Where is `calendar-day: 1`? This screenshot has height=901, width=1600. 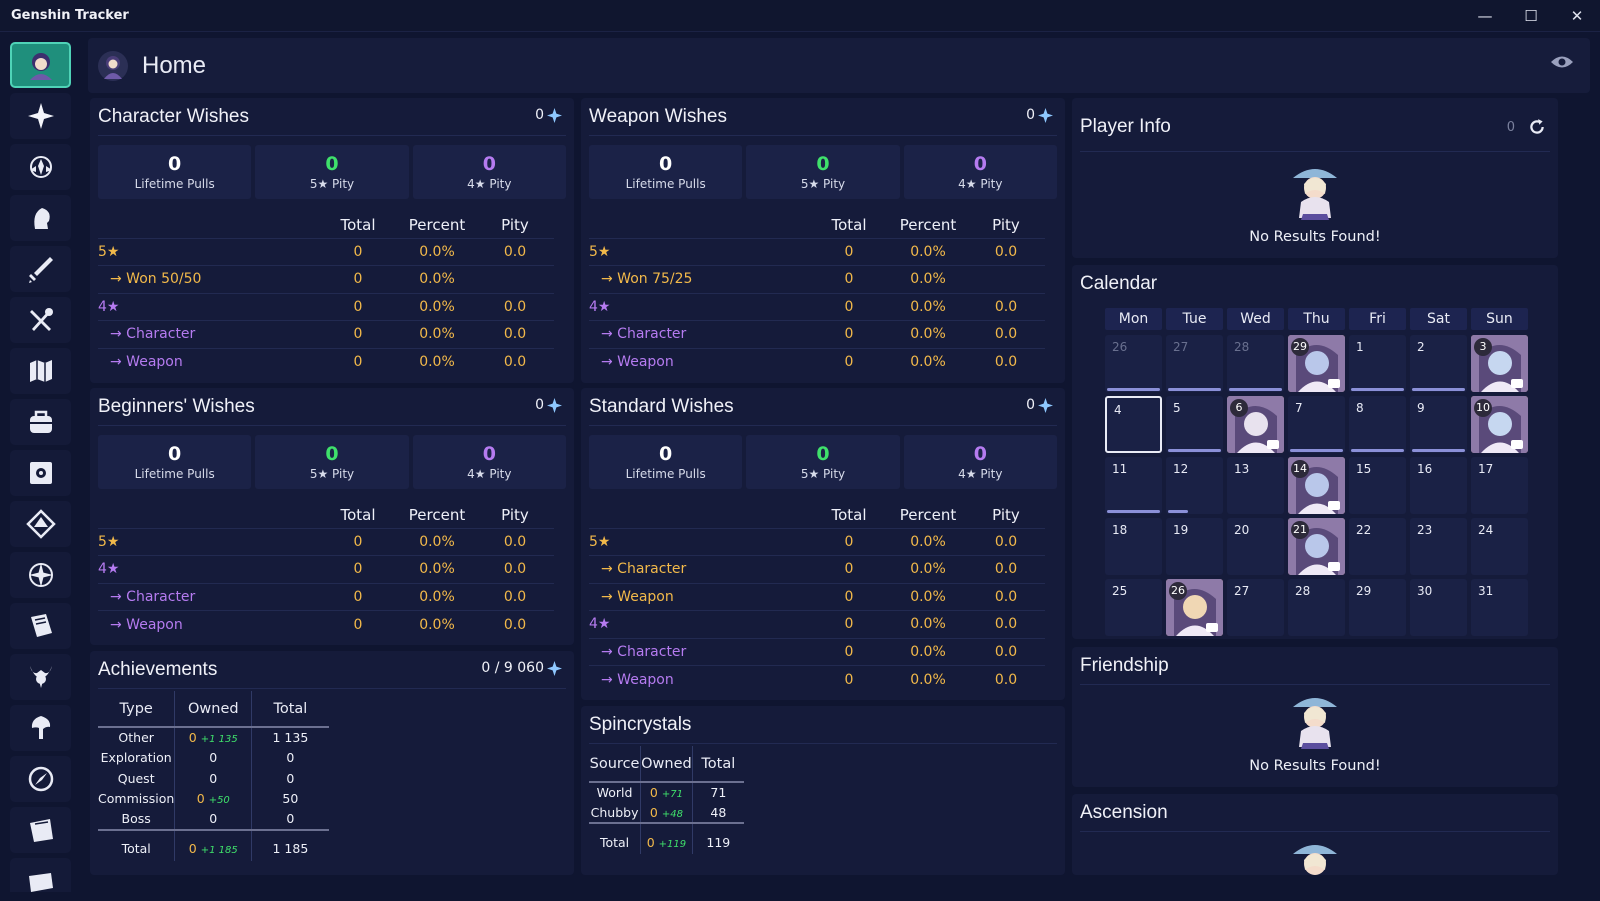
calendar-day: 1 is located at coordinates (1377, 363).